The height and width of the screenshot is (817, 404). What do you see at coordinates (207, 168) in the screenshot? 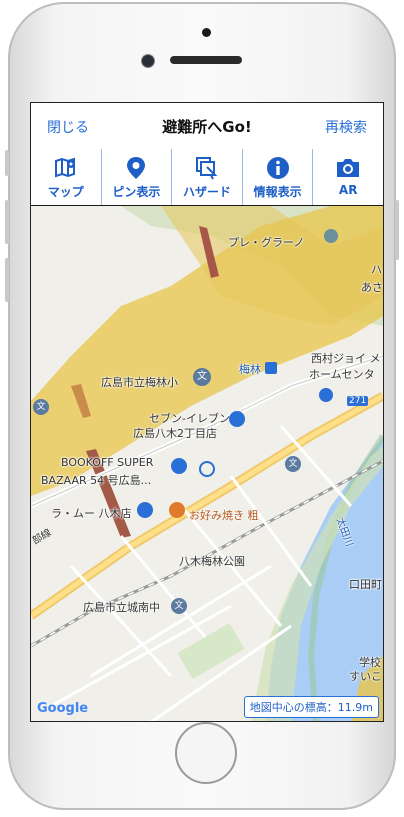
I see `layers-icon` at bounding box center [207, 168].